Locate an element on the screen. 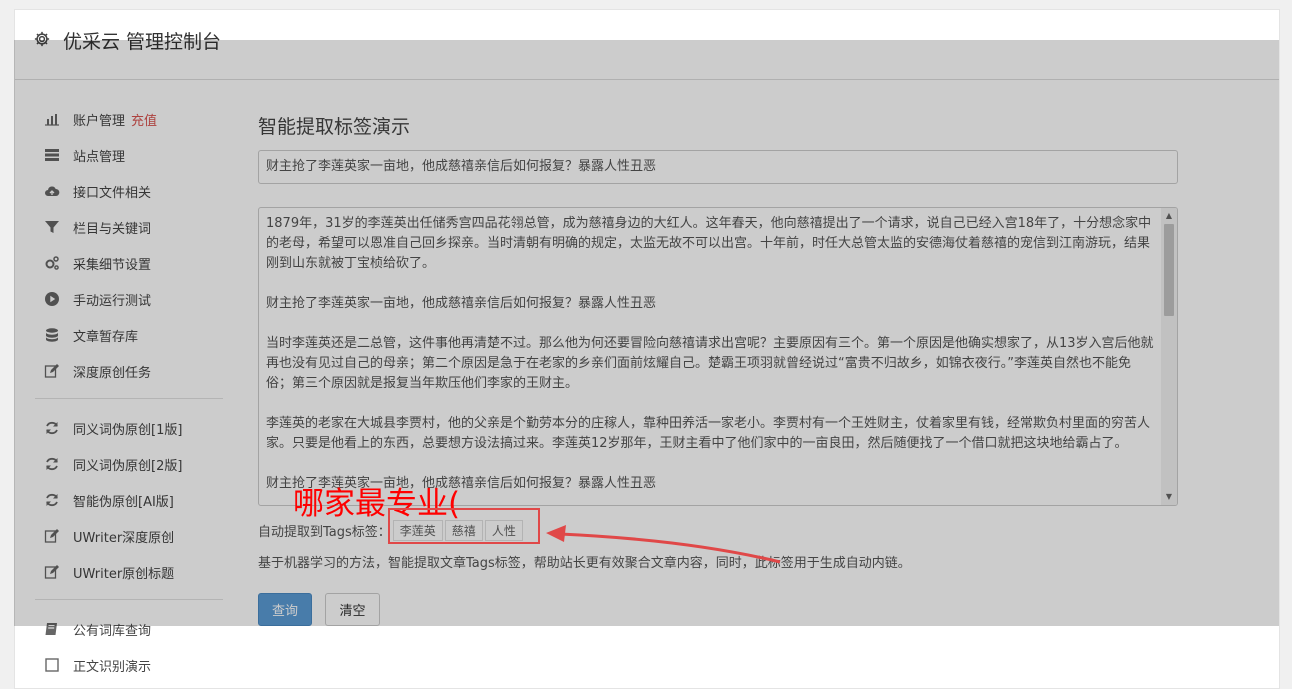  square-icon is located at coordinates (52, 665).